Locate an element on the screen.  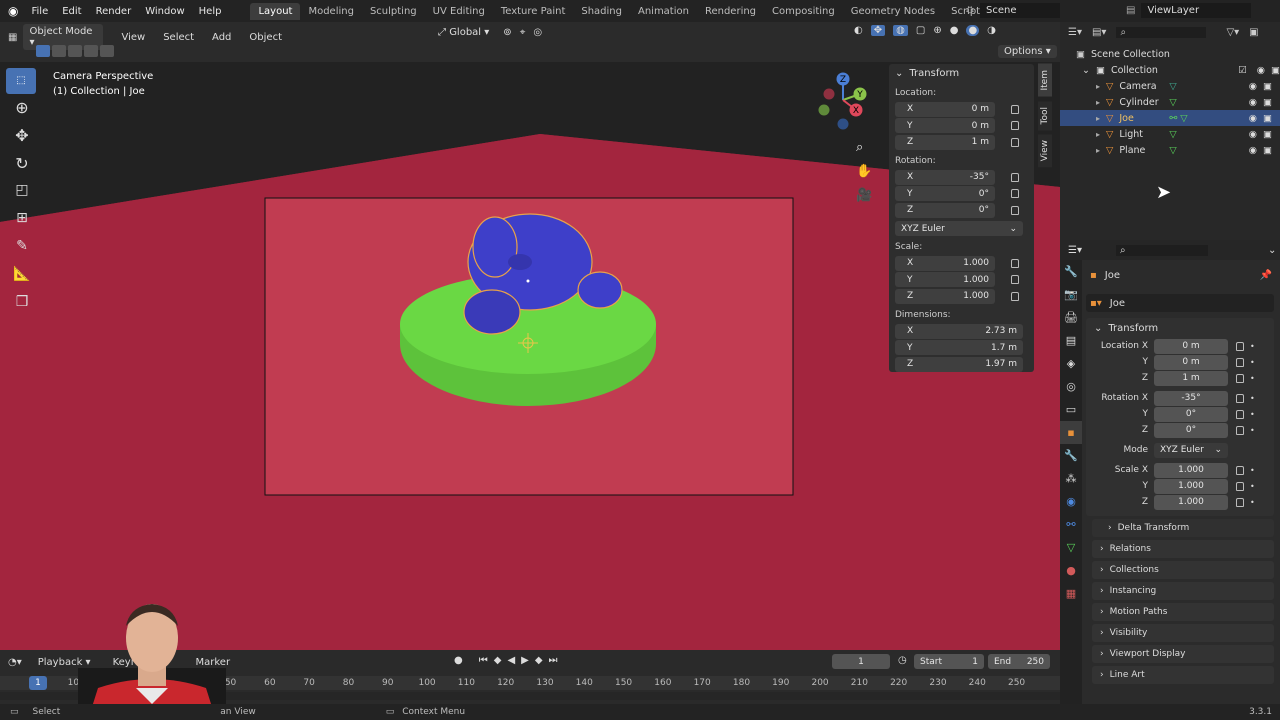
scale-x-field: 1.000 is located at coordinates (1191, 470).